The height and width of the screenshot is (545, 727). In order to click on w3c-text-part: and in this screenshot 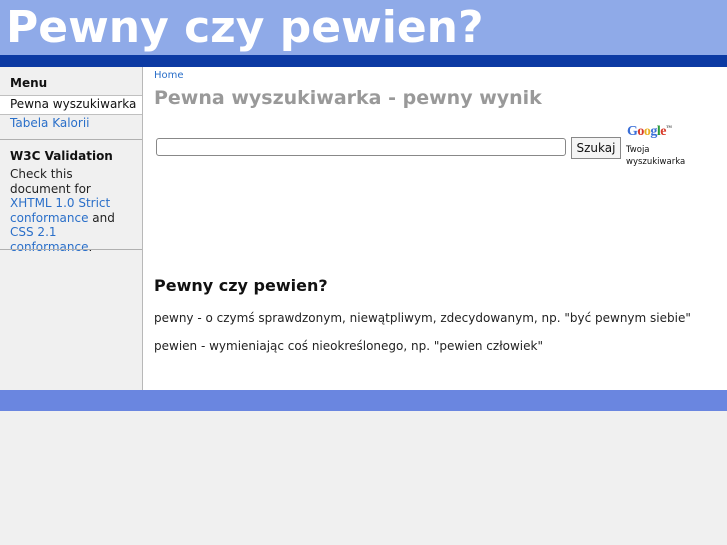, I will do `click(101, 217)`.